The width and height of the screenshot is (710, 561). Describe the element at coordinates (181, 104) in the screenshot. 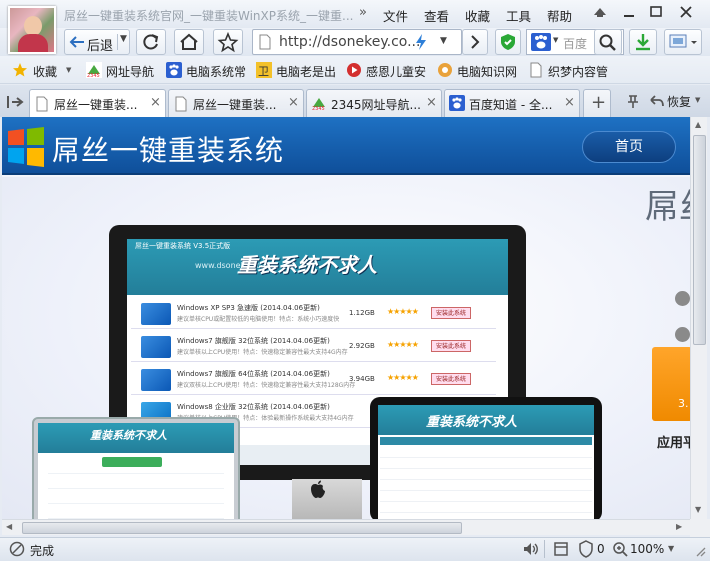

I see `page-icon` at that location.